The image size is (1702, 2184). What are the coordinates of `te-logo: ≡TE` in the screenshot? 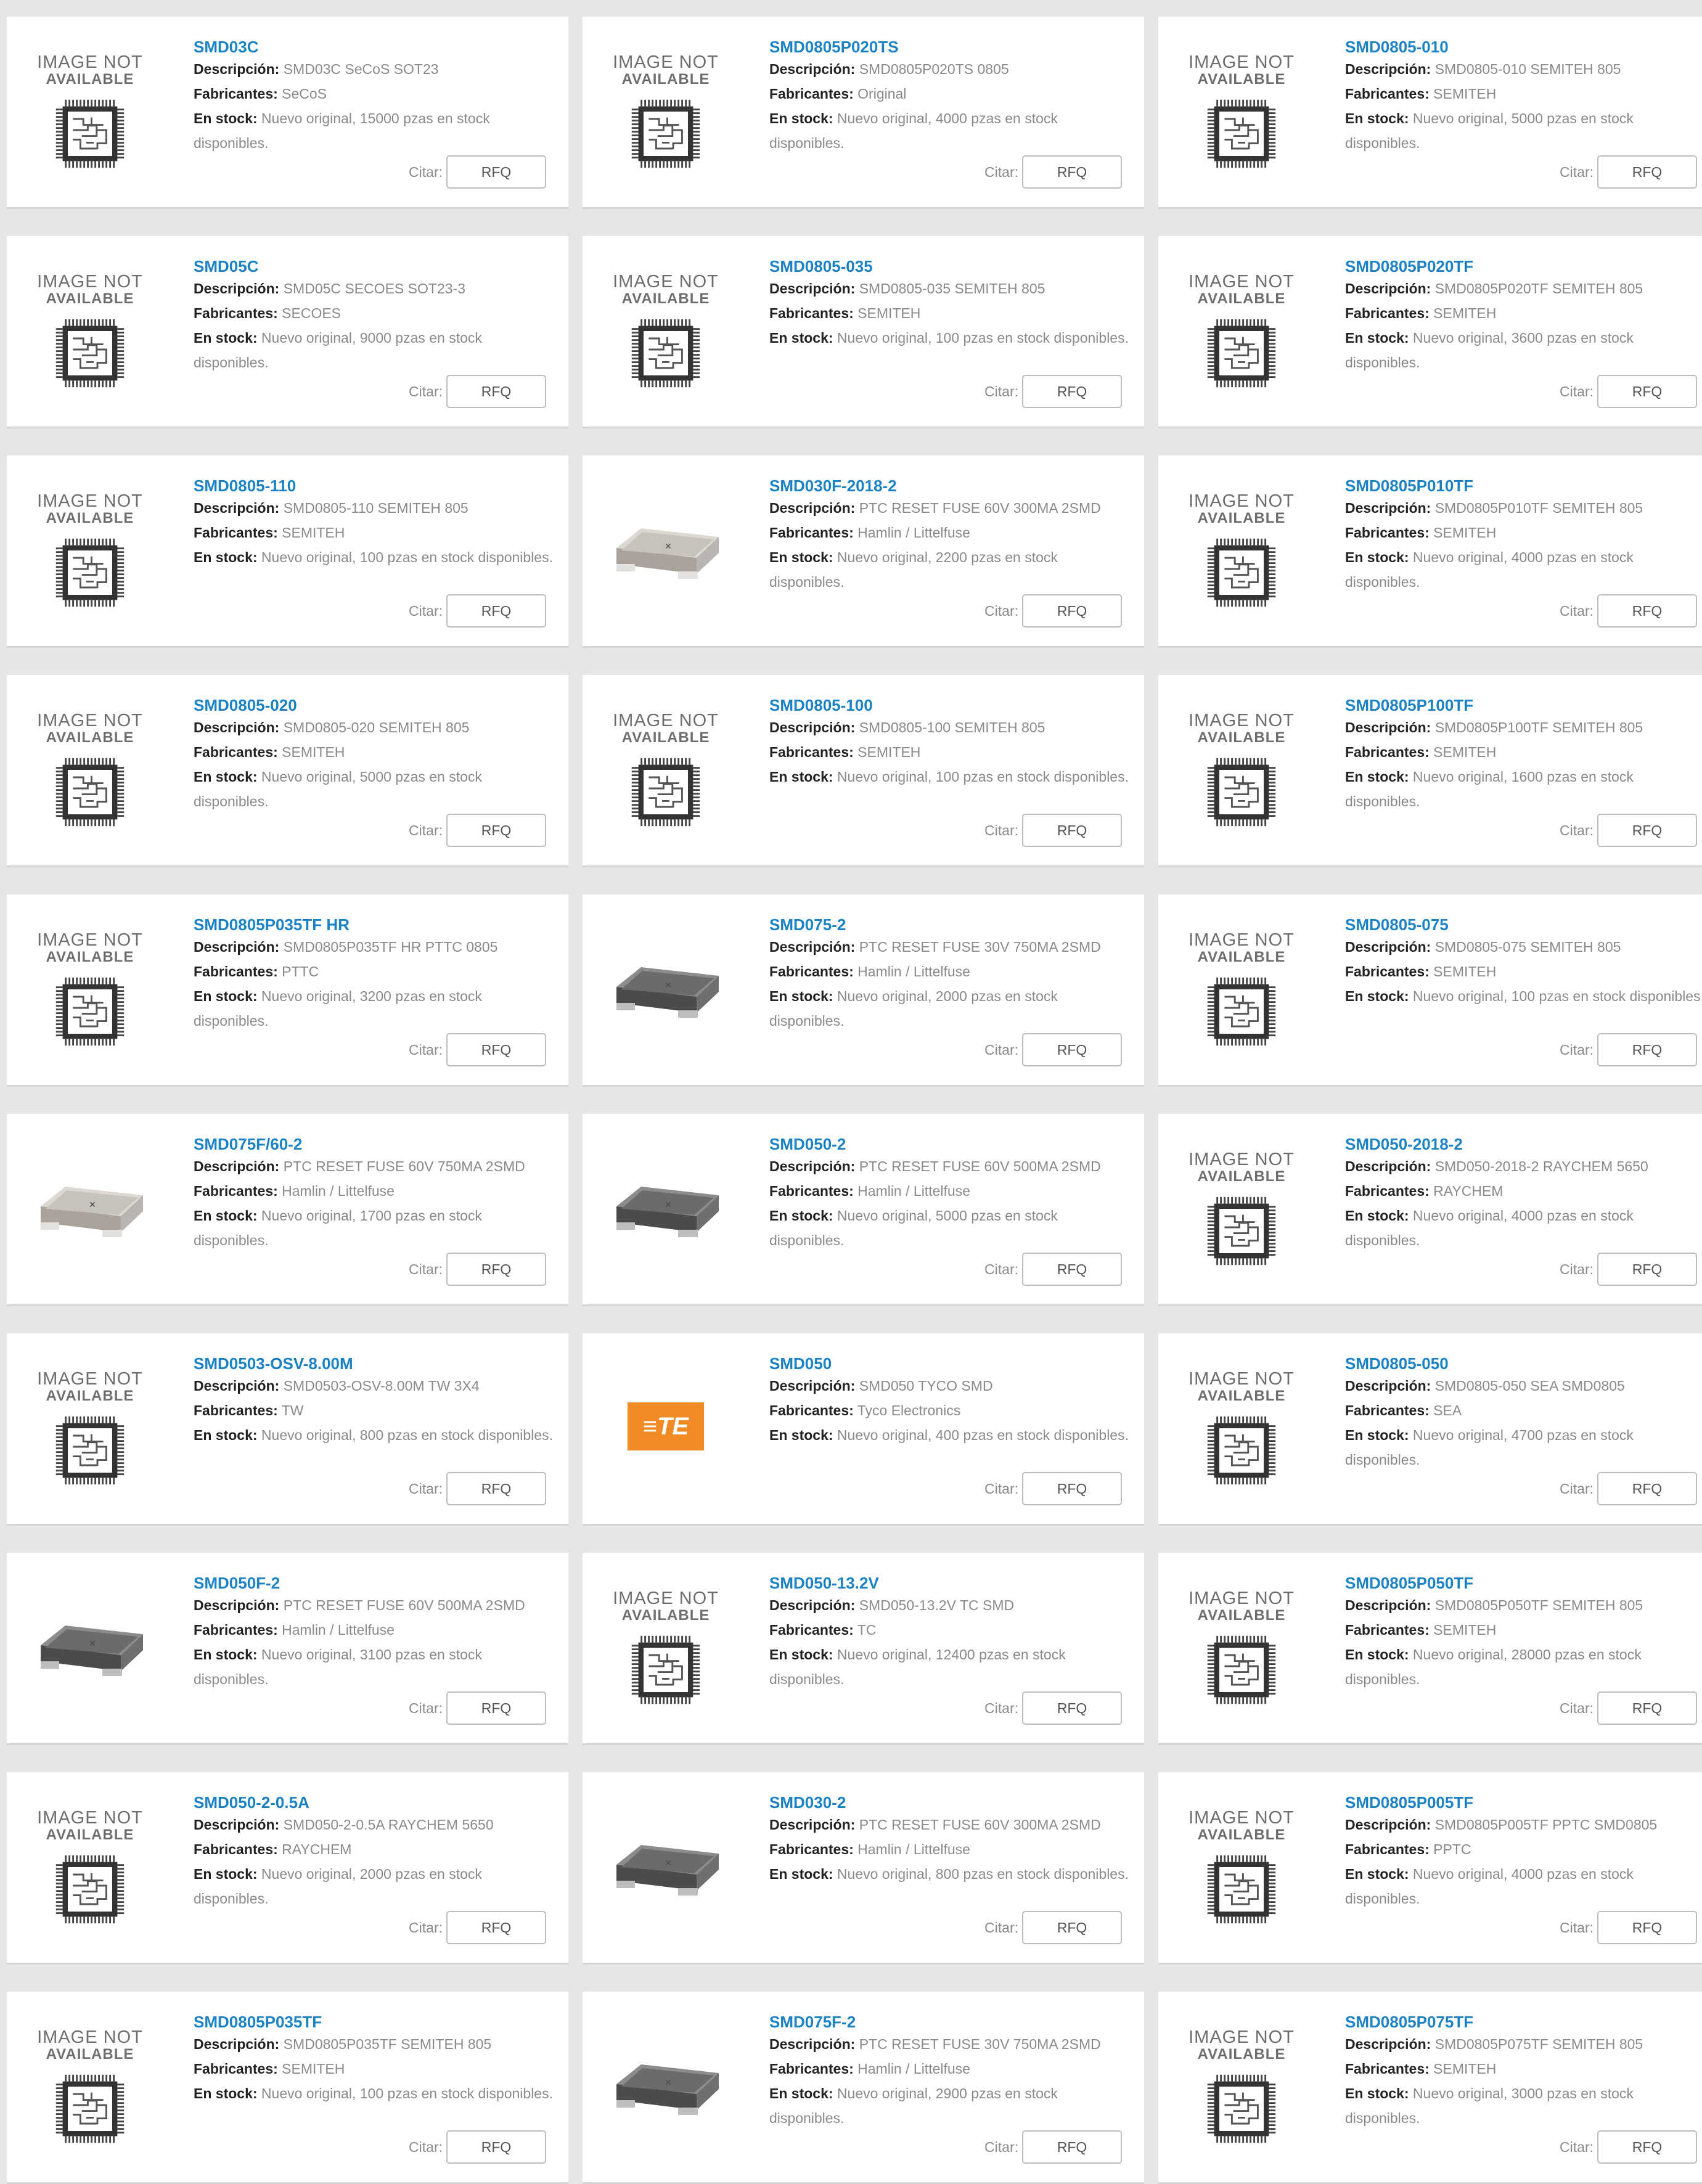 It's located at (665, 1428).